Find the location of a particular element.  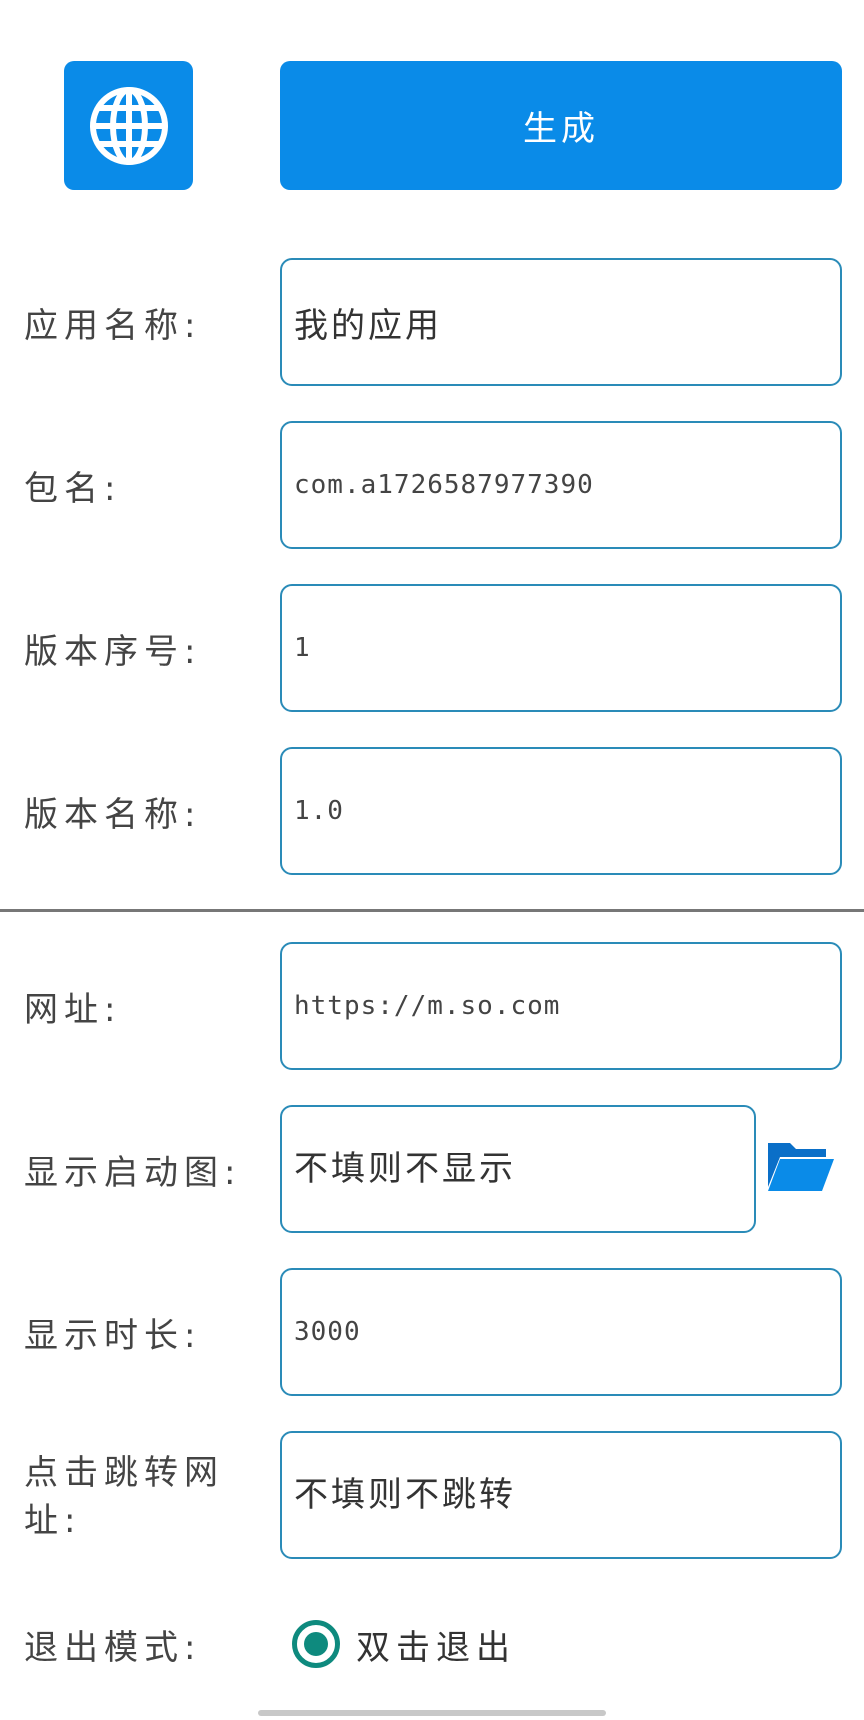

version-code-input is located at coordinates (561, 648).